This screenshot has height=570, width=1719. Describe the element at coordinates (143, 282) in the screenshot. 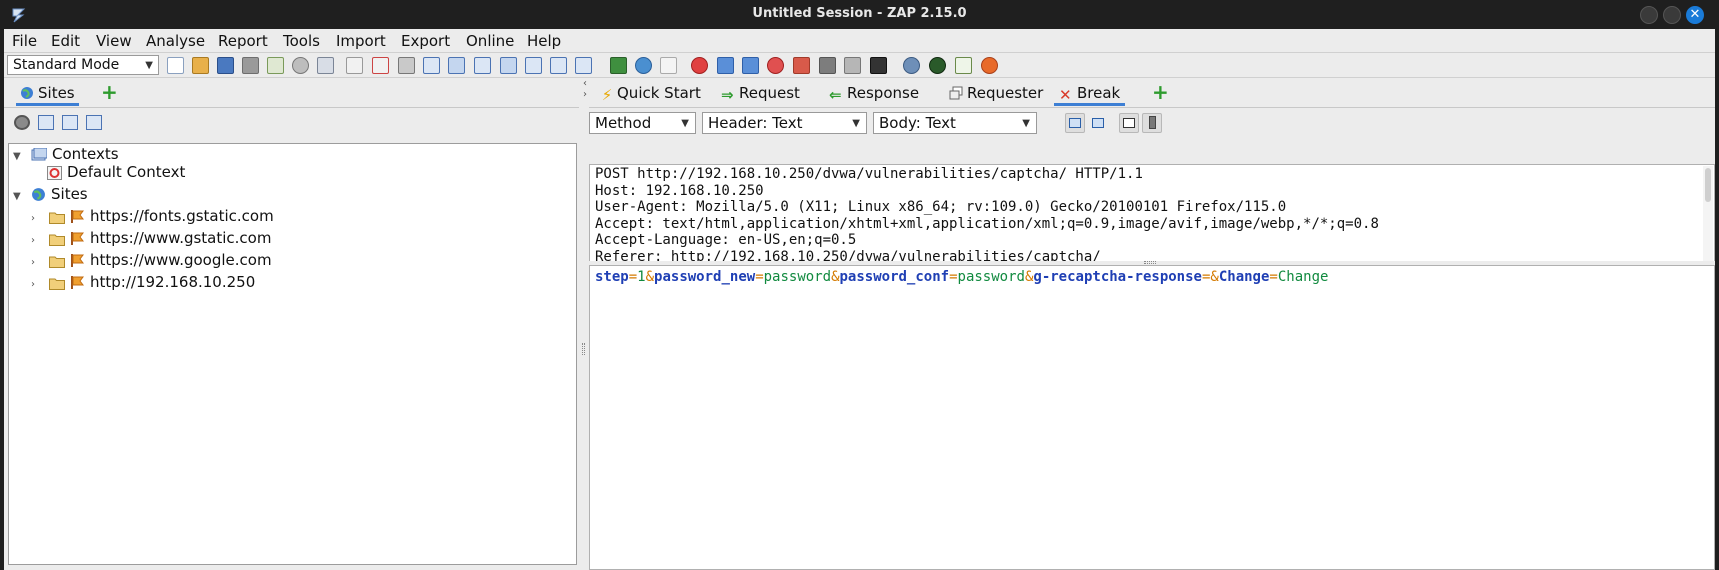

I see `tree-node-site: › http://192.168.10.250` at that location.